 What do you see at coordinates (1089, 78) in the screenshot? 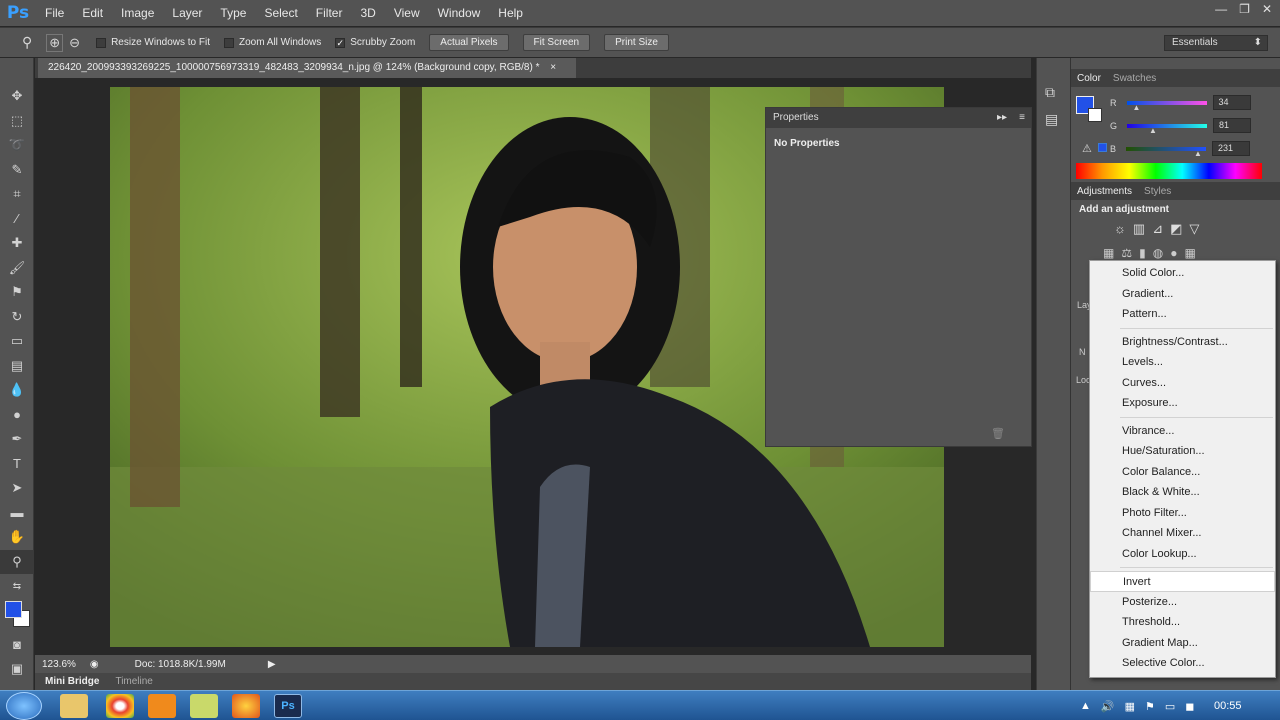
I see `tab-color: Color` at bounding box center [1089, 78].